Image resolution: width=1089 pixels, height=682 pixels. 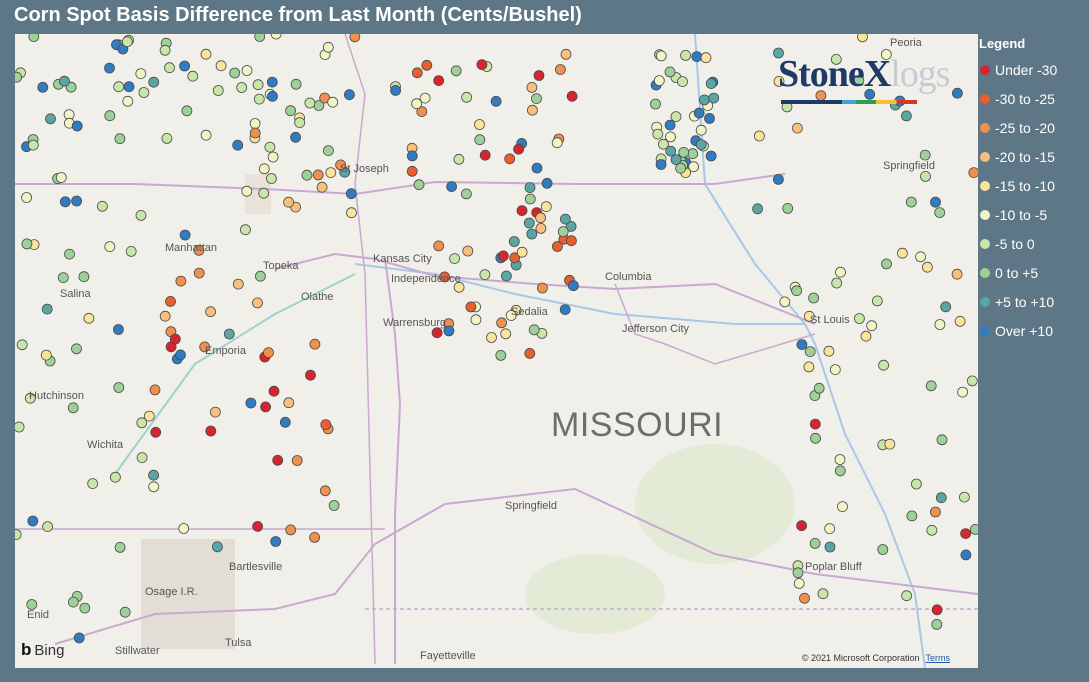 What do you see at coordinates (1033, 272) in the screenshot?
I see `legend-item: 0 to +5` at bounding box center [1033, 272].